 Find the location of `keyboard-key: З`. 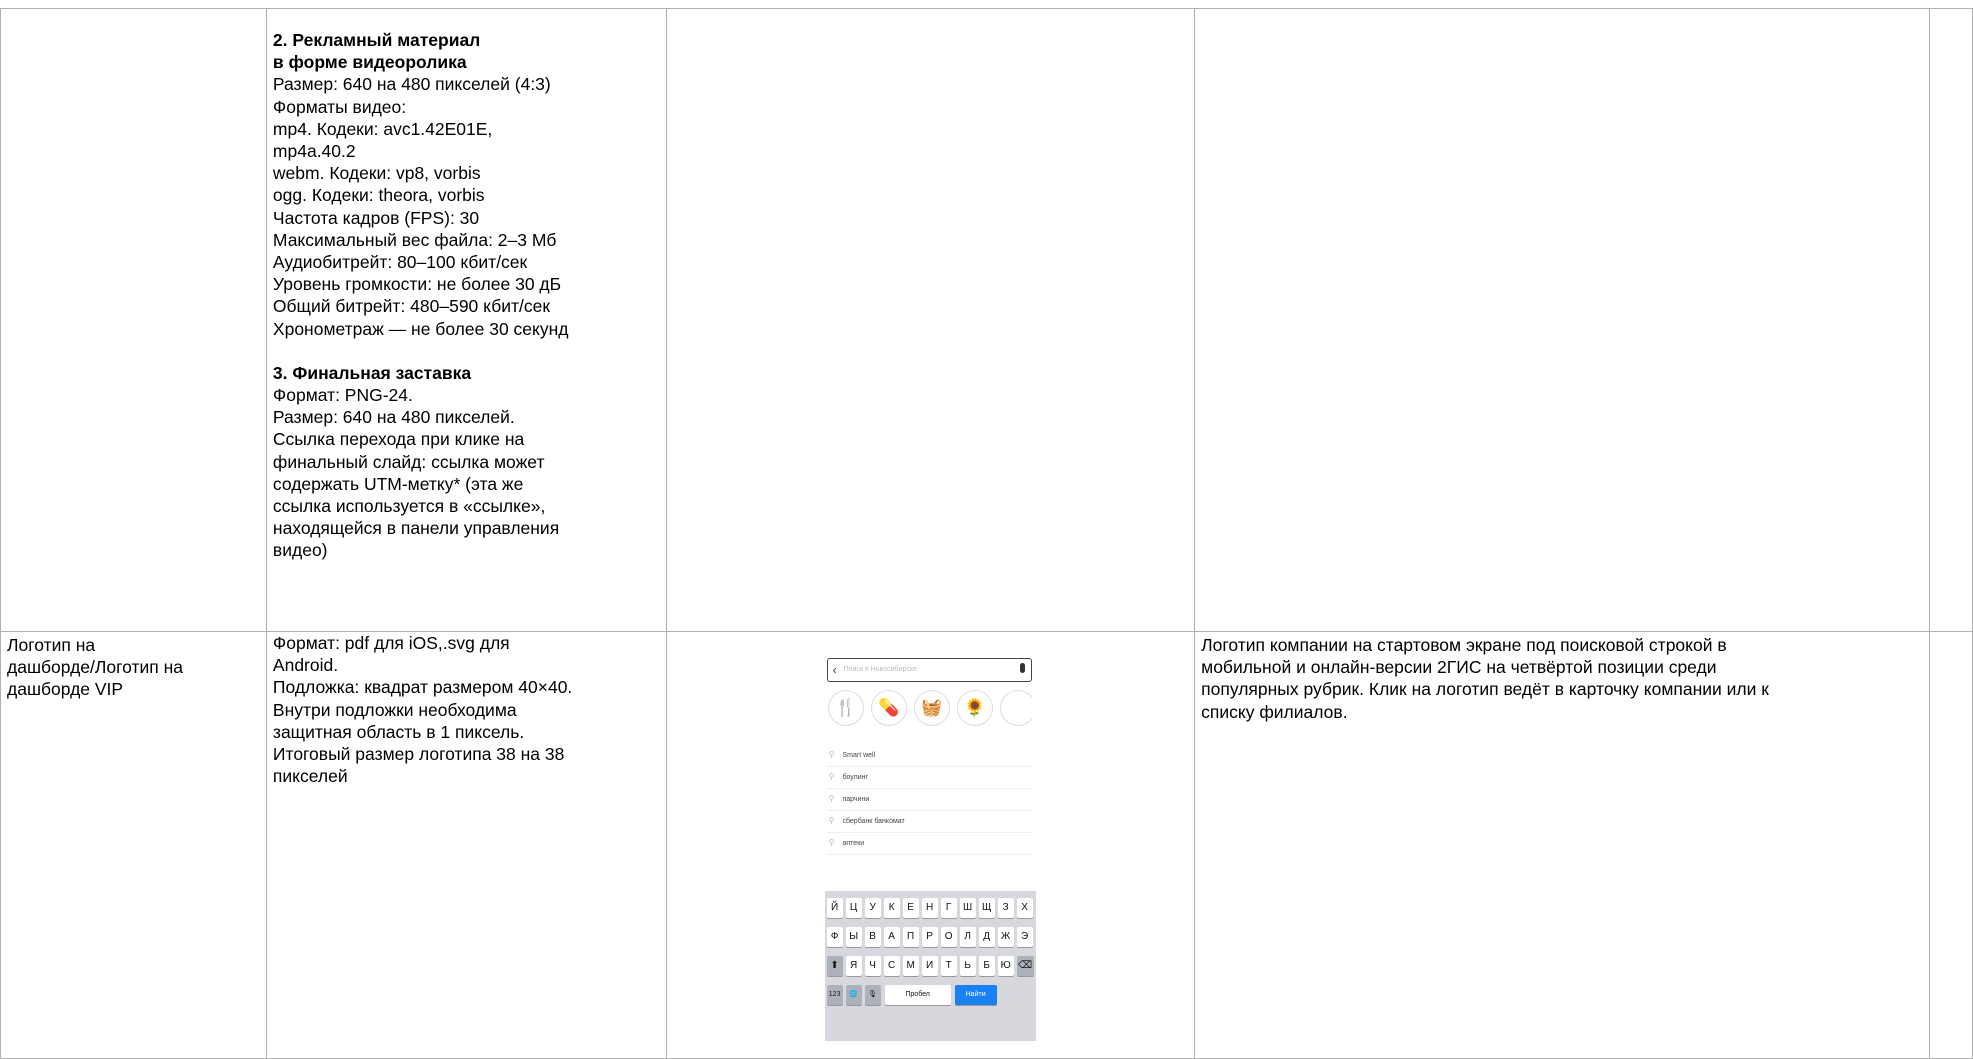

keyboard-key: З is located at coordinates (1005, 908).